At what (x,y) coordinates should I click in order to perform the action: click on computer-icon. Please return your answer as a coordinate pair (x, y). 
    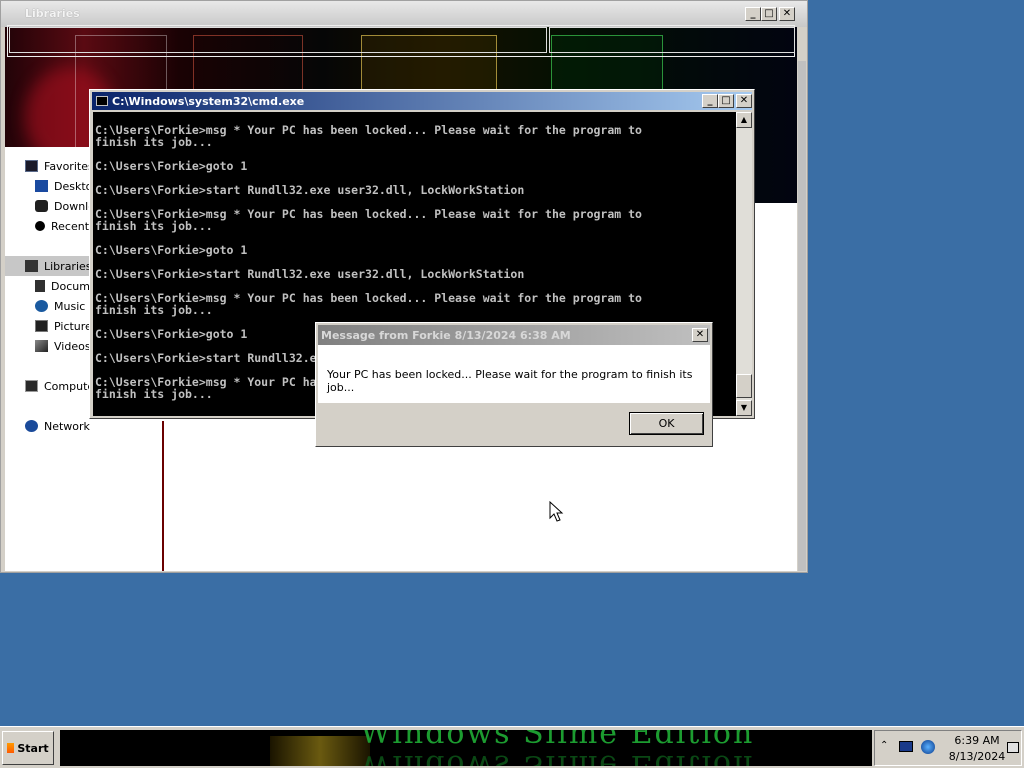
    Looking at the image, I should click on (31, 386).